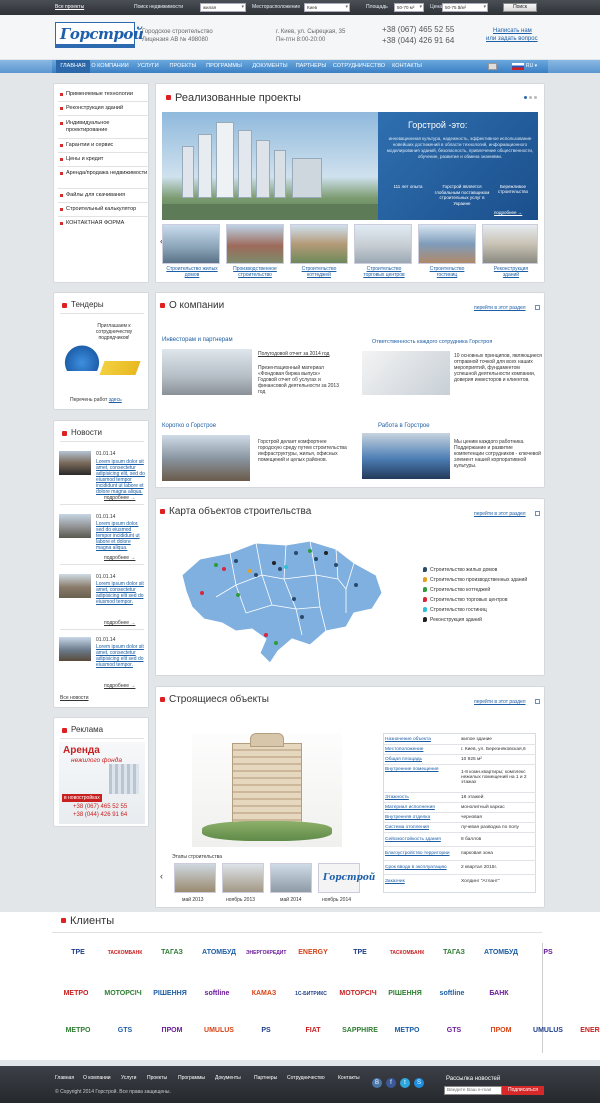 This screenshot has width=600, height=1103. What do you see at coordinates (119, 686) in the screenshot?
I see `news-more-4: подробнее →` at bounding box center [119, 686].